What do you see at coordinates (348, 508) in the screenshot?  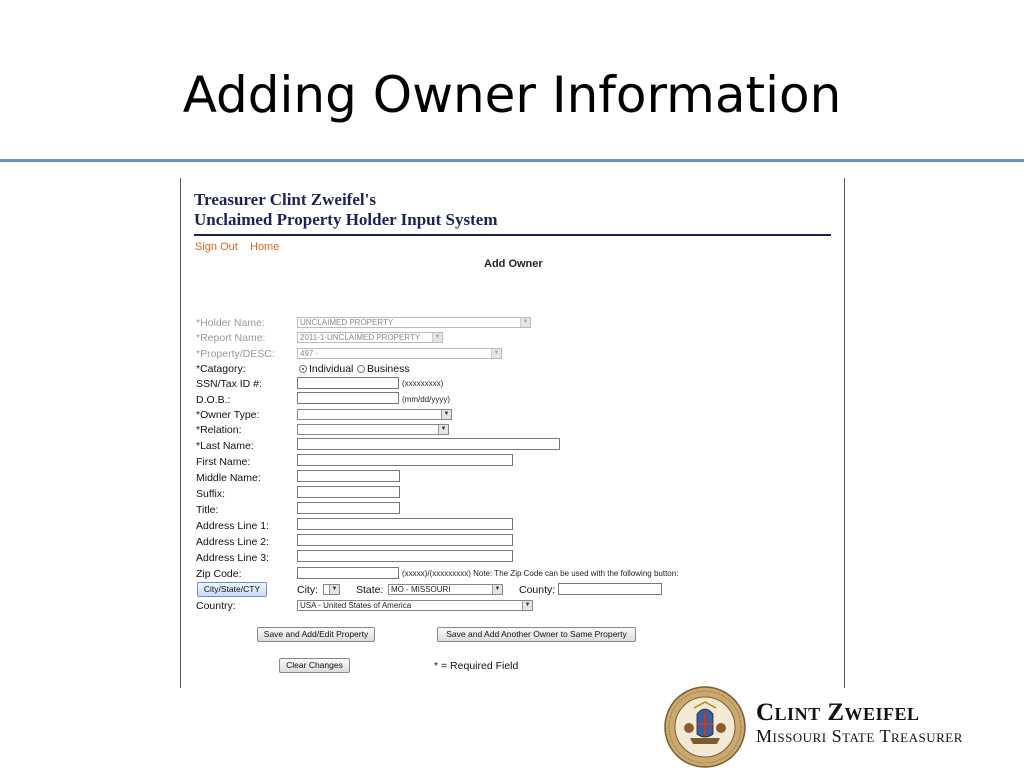 I see `title-input` at bounding box center [348, 508].